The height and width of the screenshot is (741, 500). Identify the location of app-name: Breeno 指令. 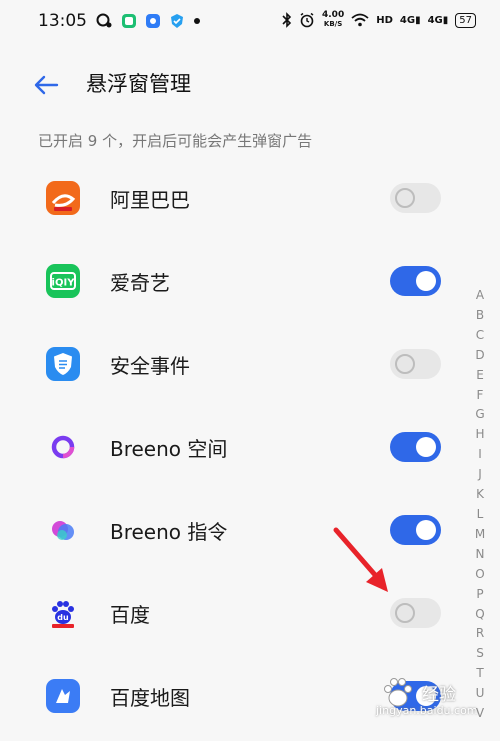
(169, 532).